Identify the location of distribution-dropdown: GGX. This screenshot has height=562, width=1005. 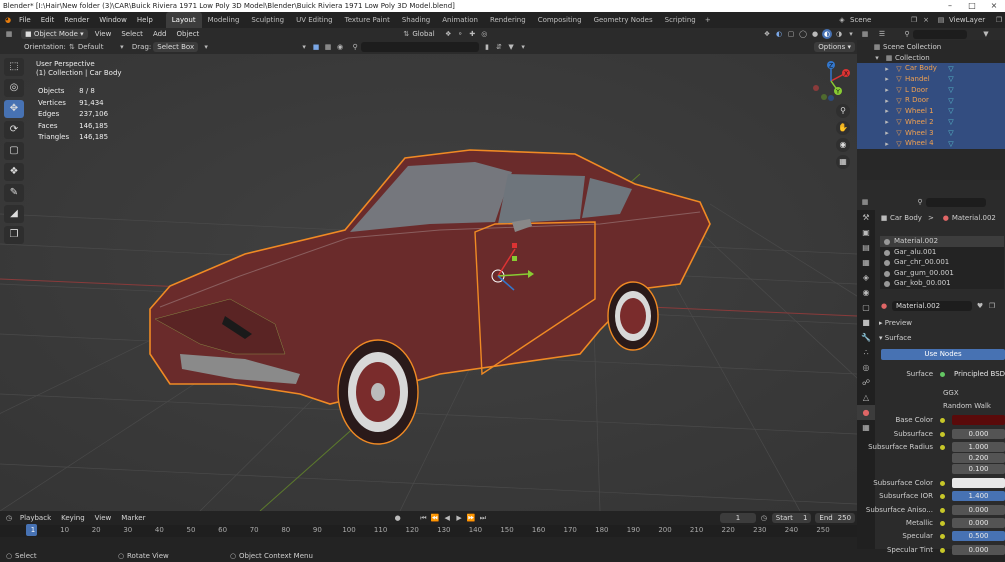
(972, 393).